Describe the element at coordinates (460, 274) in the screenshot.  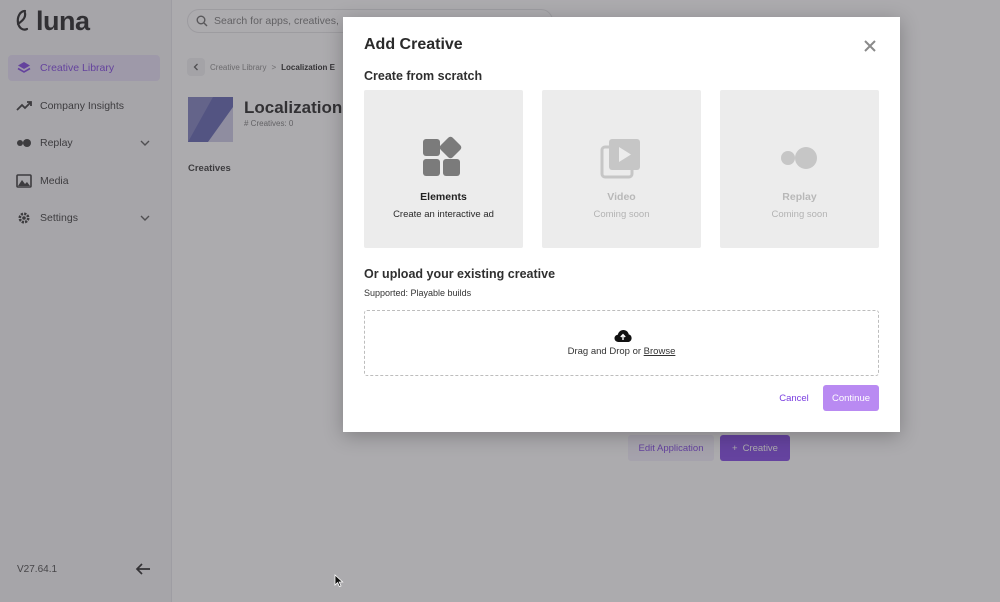
I see `upload-heading: Or upload your existing creative` at that location.